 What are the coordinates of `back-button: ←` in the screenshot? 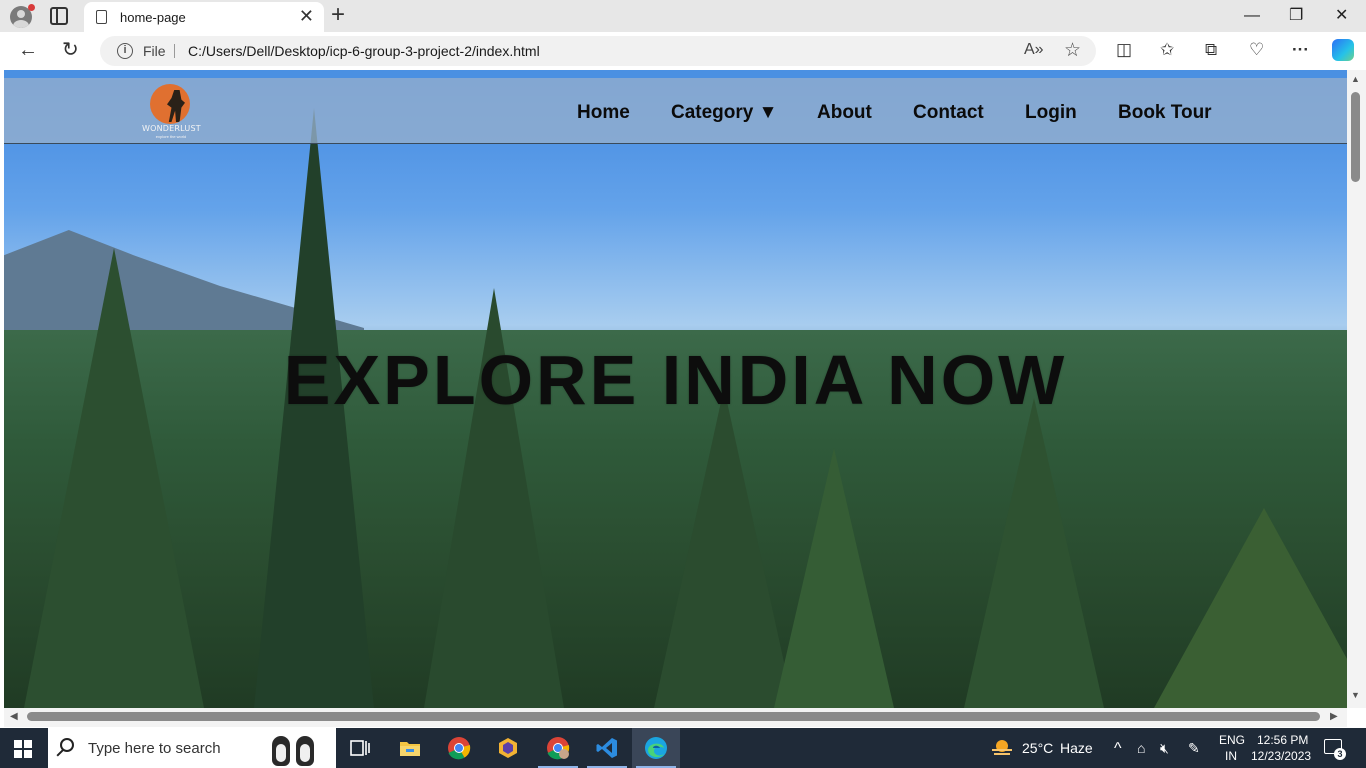 It's located at (28, 50).